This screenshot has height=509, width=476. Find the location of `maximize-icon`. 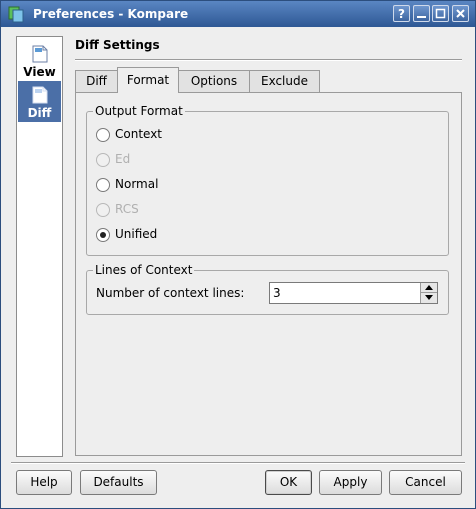

maximize-icon is located at coordinates (440, 13).